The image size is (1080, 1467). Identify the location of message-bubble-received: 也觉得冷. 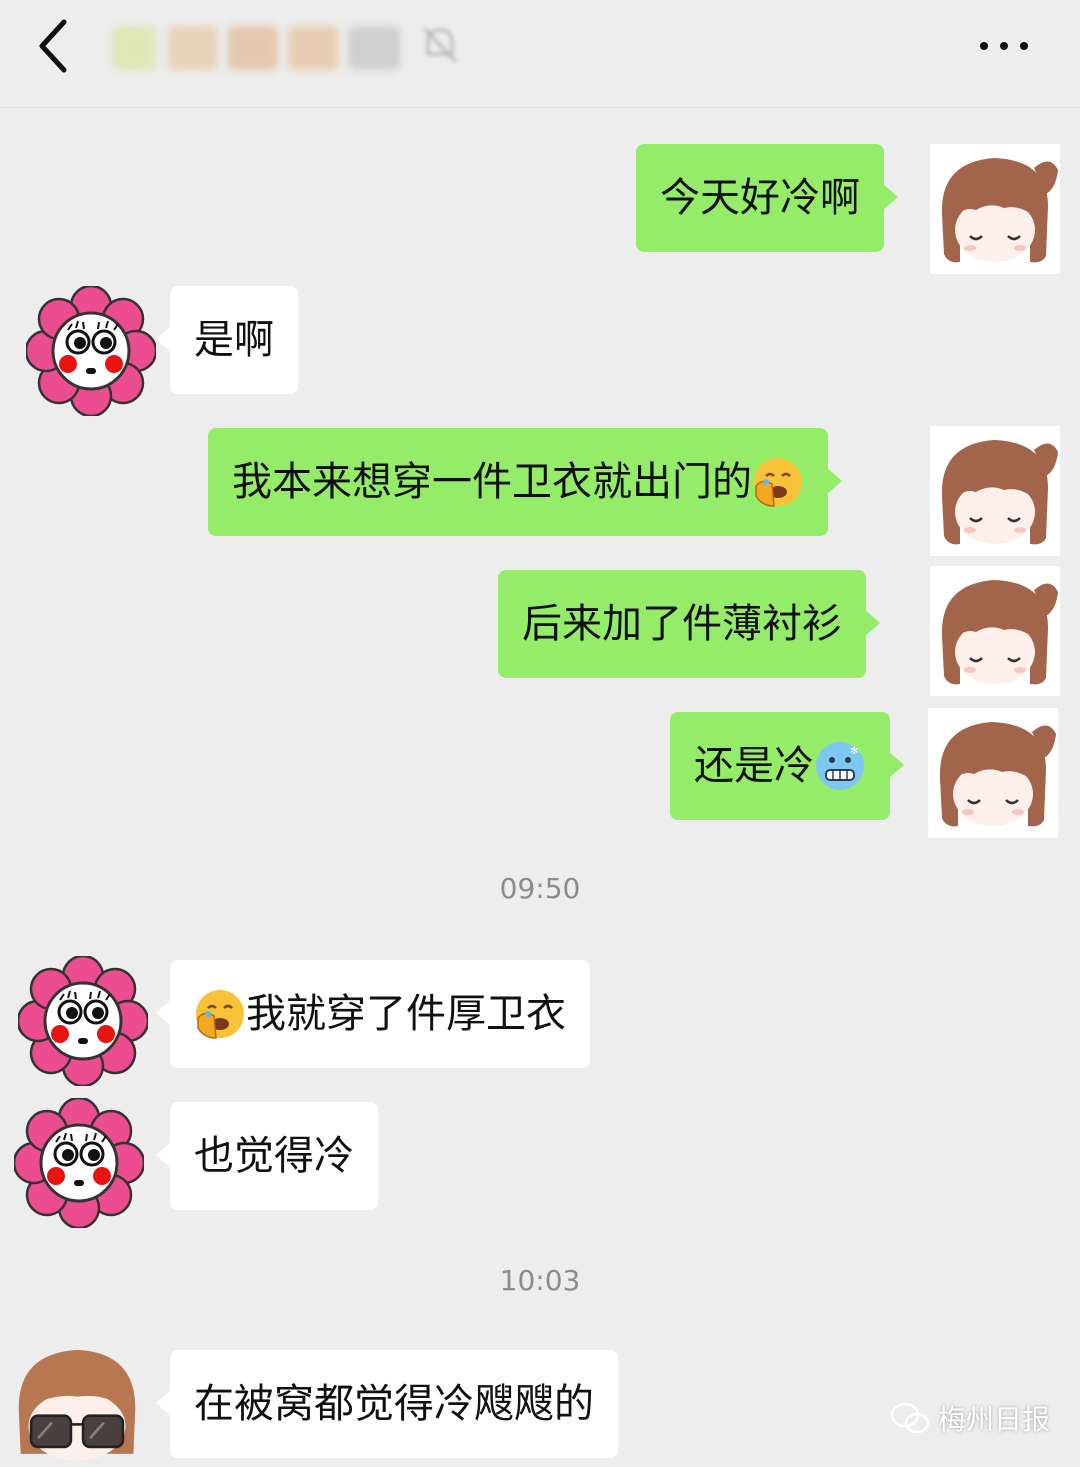
(267, 1156).